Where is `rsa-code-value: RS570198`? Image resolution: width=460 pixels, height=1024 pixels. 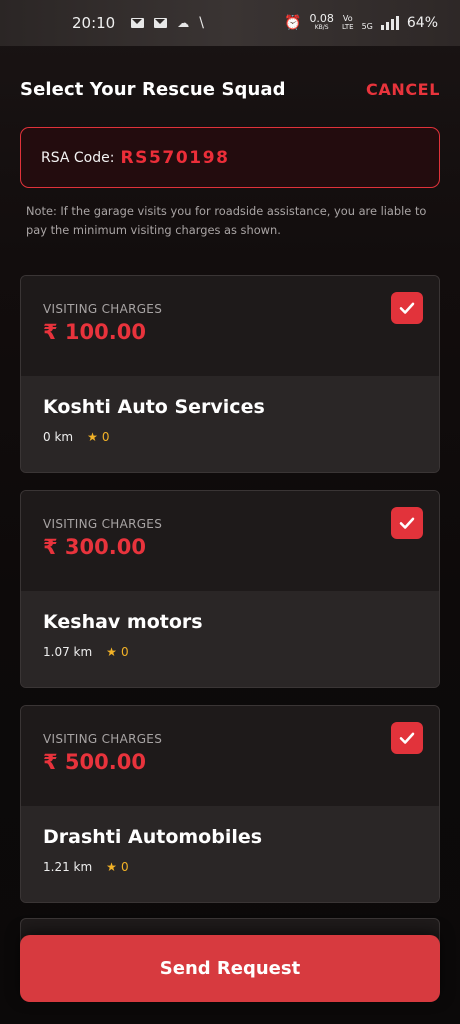
rsa-code-value: RS570198 is located at coordinates (175, 157).